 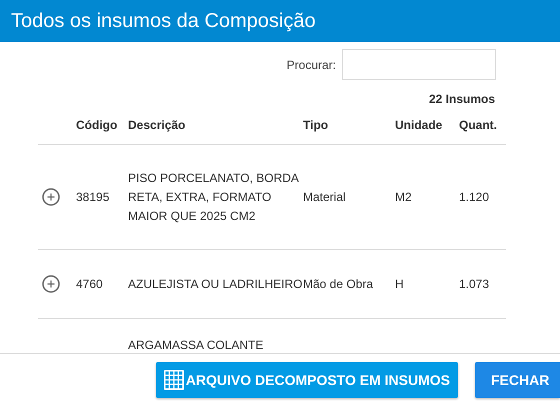 What do you see at coordinates (474, 197) in the screenshot?
I see `table-cell: 1.120` at bounding box center [474, 197].